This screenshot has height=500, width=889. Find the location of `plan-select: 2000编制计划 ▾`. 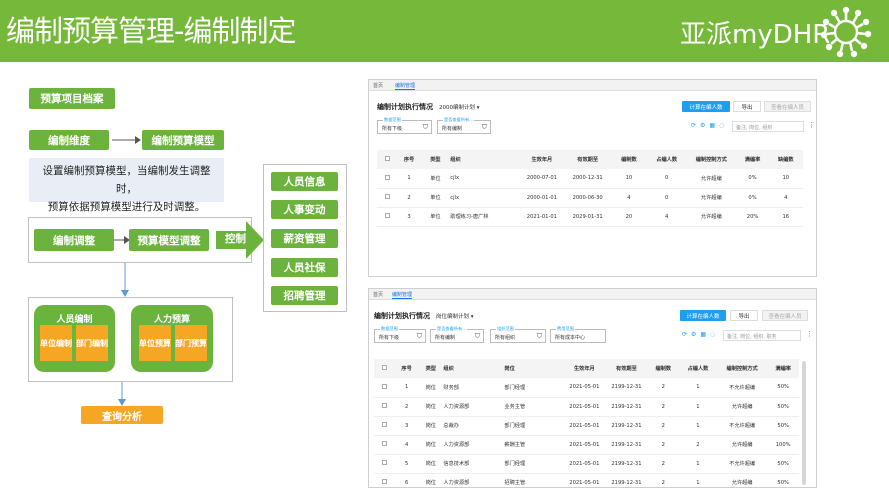

plan-select: 2000编制计划 ▾ is located at coordinates (459, 107).